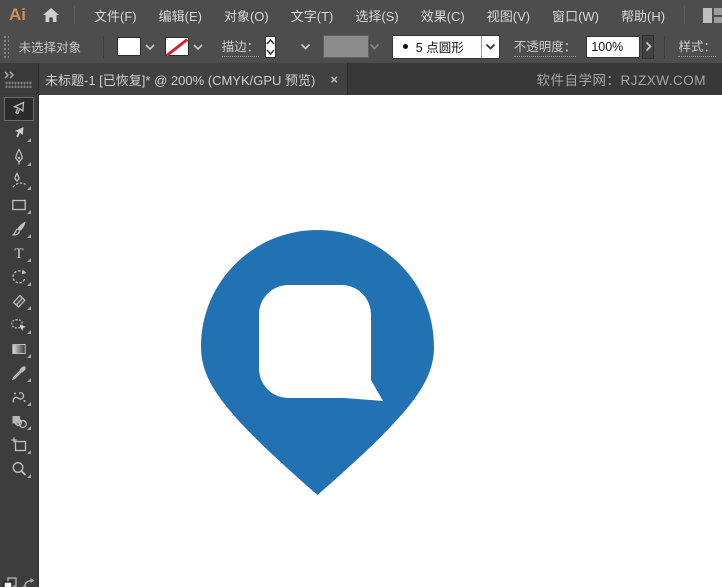 The width and height of the screenshot is (722, 587). What do you see at coordinates (128, 46) in the screenshot?
I see `fill-color-swatch` at bounding box center [128, 46].